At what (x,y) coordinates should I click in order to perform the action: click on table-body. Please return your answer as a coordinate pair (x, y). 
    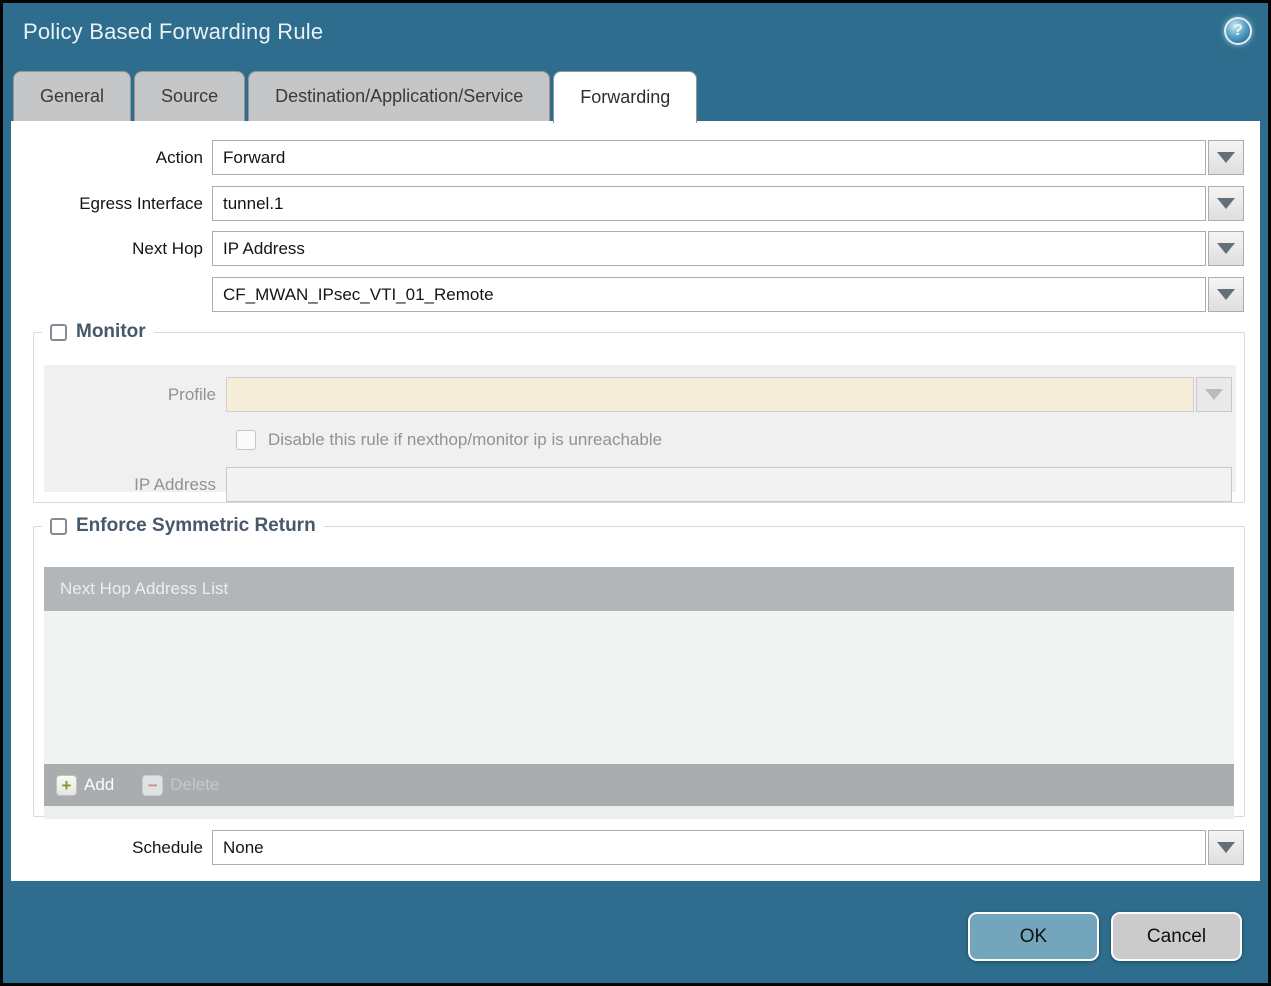
    Looking at the image, I should click on (639, 687).